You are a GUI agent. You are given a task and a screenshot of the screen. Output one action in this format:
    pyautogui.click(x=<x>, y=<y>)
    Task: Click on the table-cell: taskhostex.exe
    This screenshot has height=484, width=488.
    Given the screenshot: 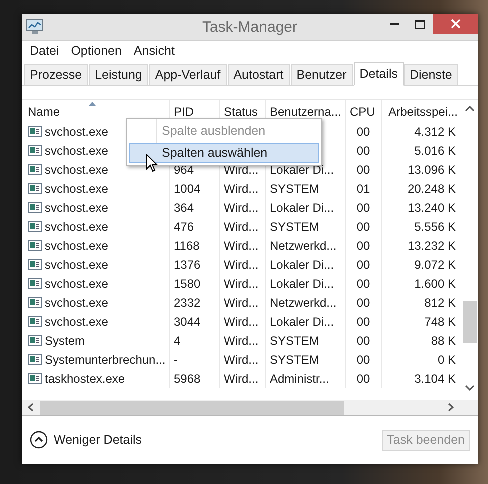 What is the action you would take?
    pyautogui.click(x=85, y=379)
    